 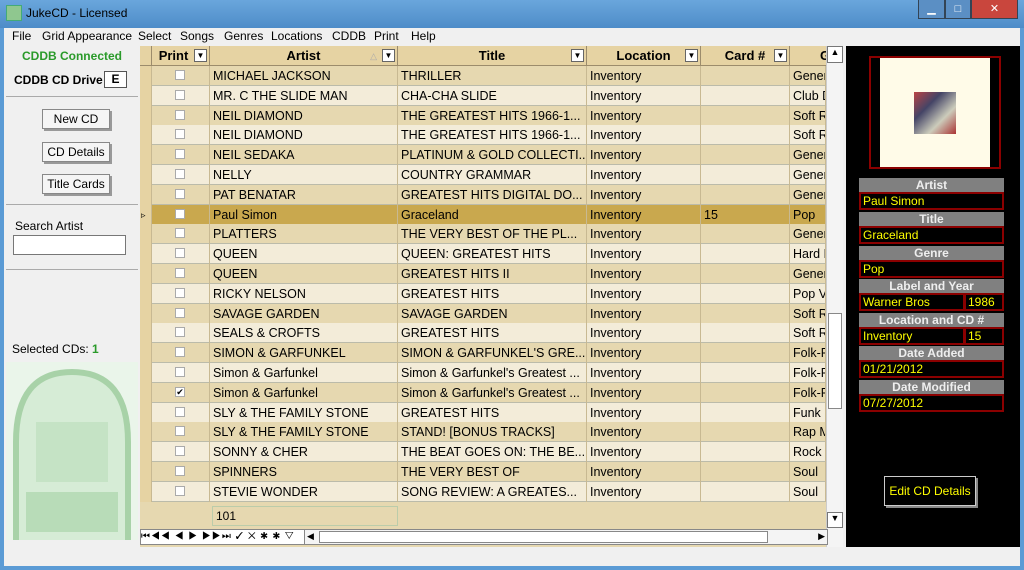 I want to click on row-selector: ▹, so click(x=146, y=214).